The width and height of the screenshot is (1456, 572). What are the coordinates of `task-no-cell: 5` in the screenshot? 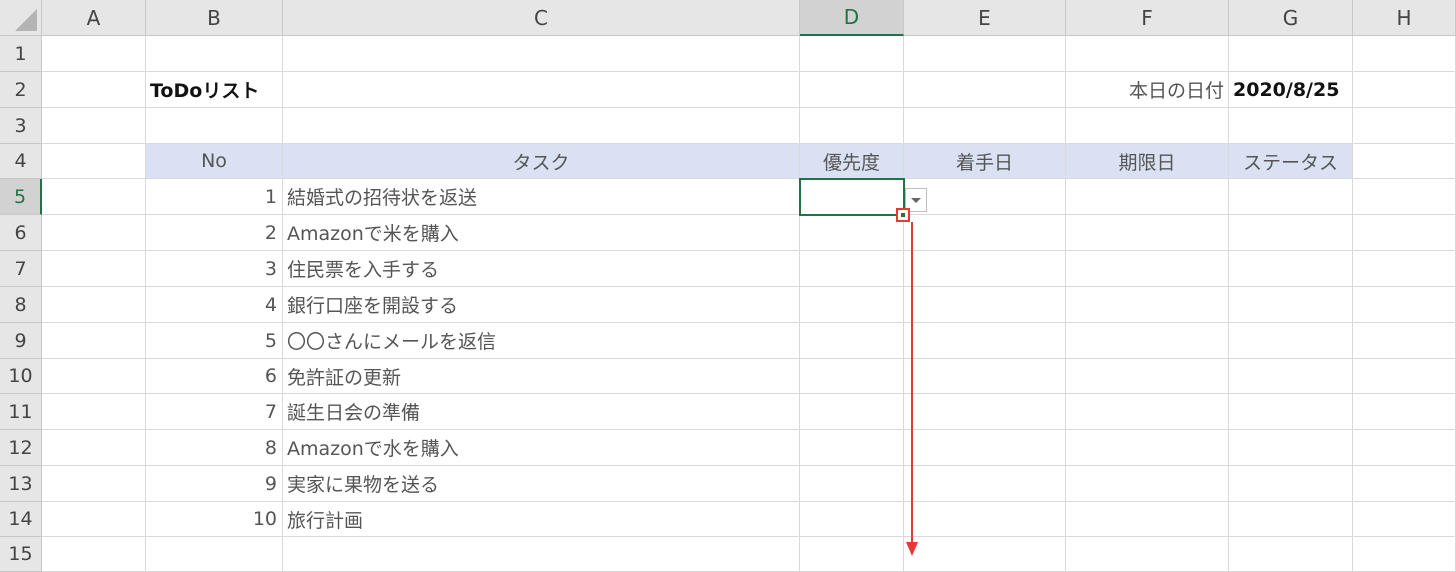 It's located at (214, 341).